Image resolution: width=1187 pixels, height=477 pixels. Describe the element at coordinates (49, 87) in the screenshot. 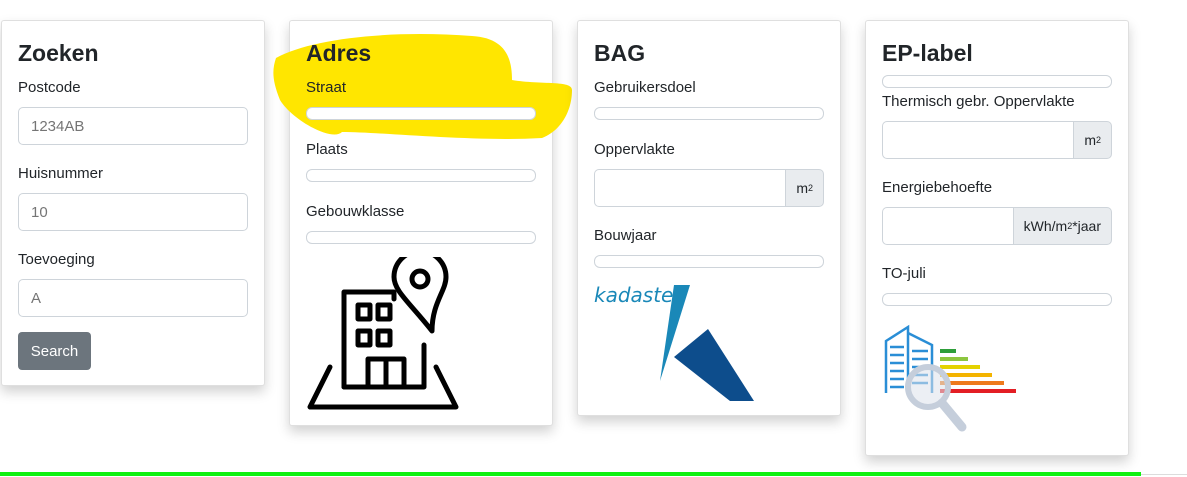

I see `postcode-label: Postcode` at that location.